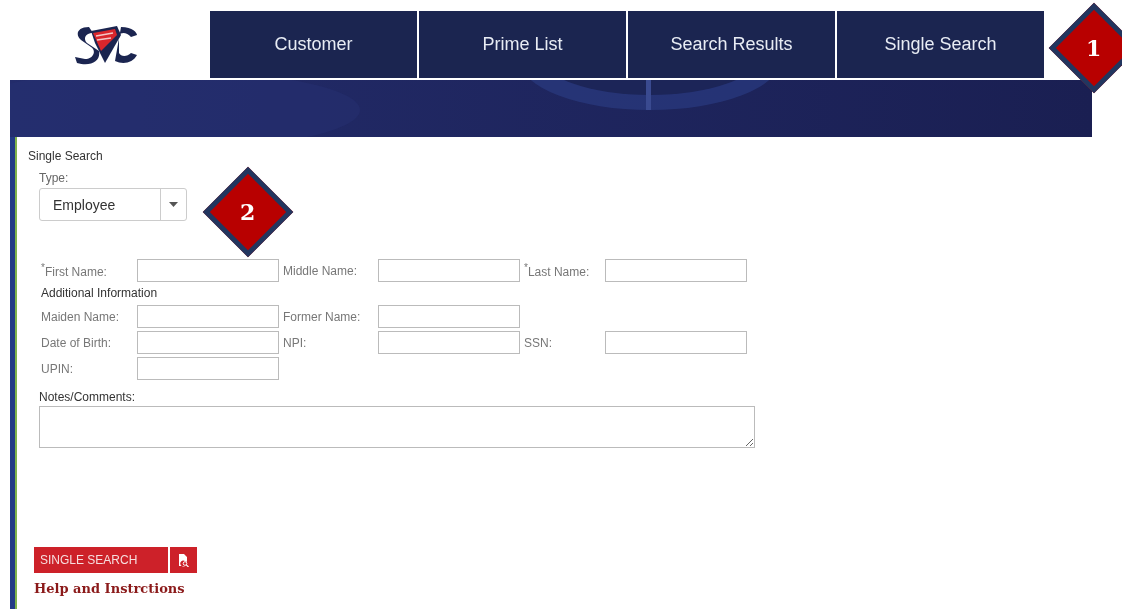 This screenshot has width=1122, height=609. I want to click on field-label: $^{*}$Last Name:, so click(557, 270).